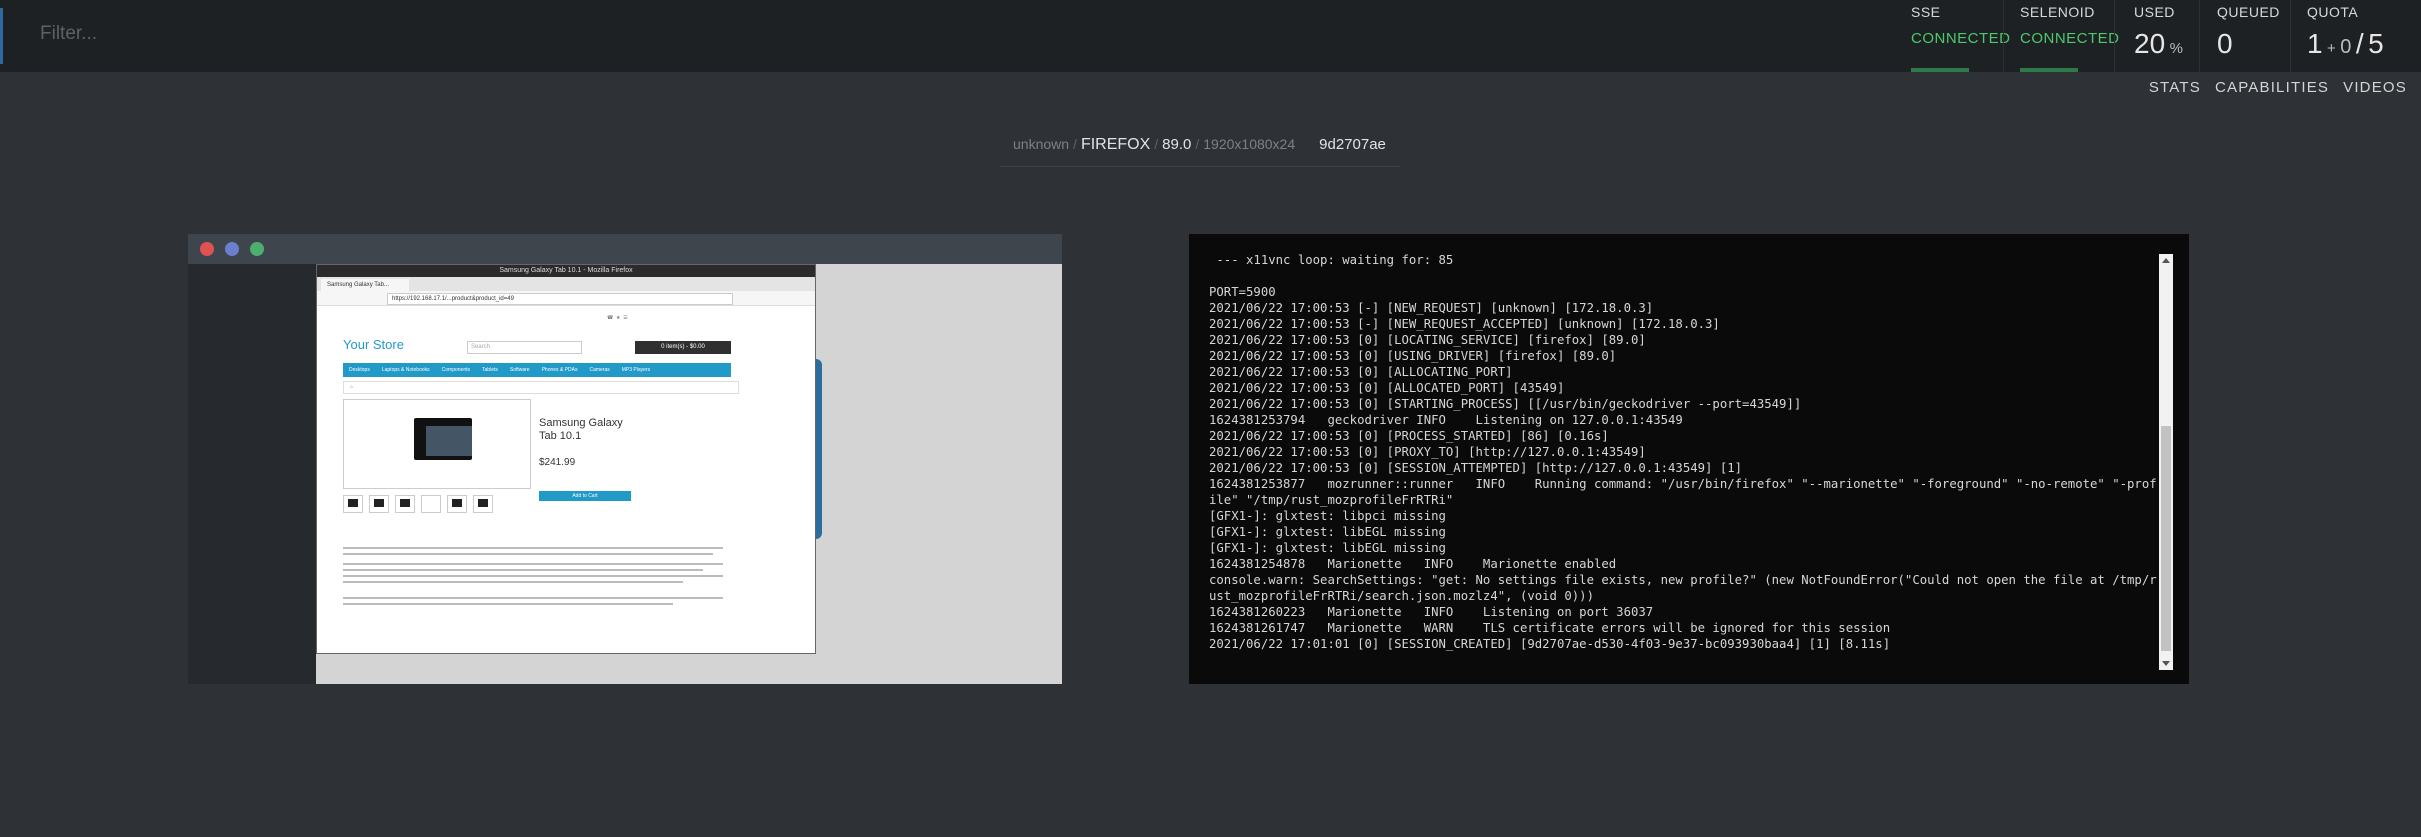 The height and width of the screenshot is (837, 2421). I want to click on top-nav: STATS CAPABILITIES VIDEOS, so click(2278, 87).